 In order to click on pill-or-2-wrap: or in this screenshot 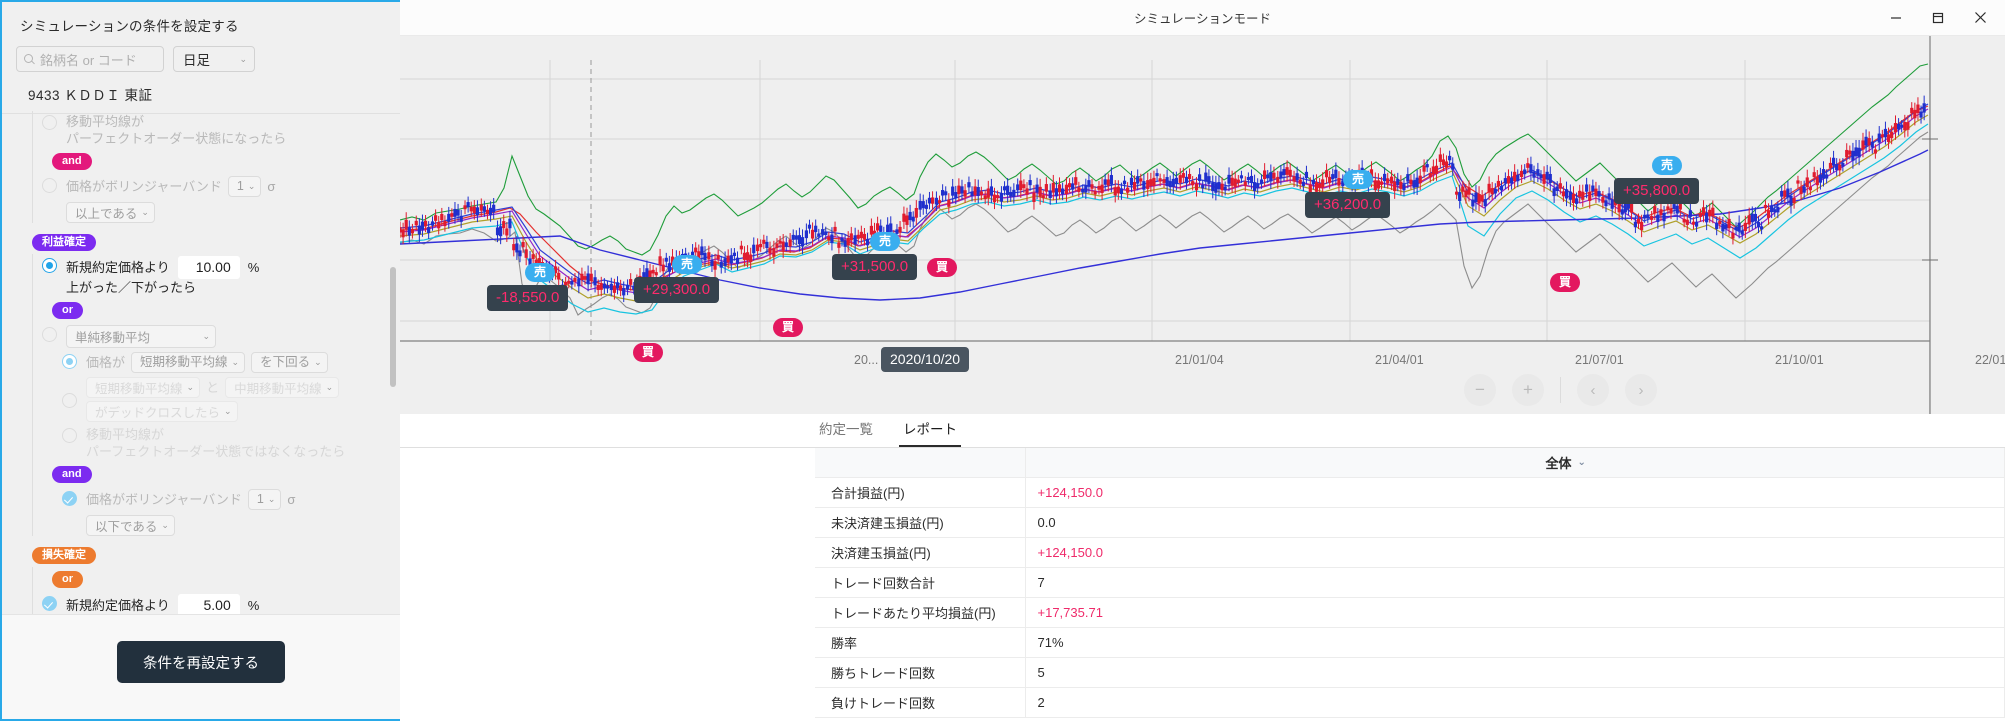, I will do `click(221, 579)`.